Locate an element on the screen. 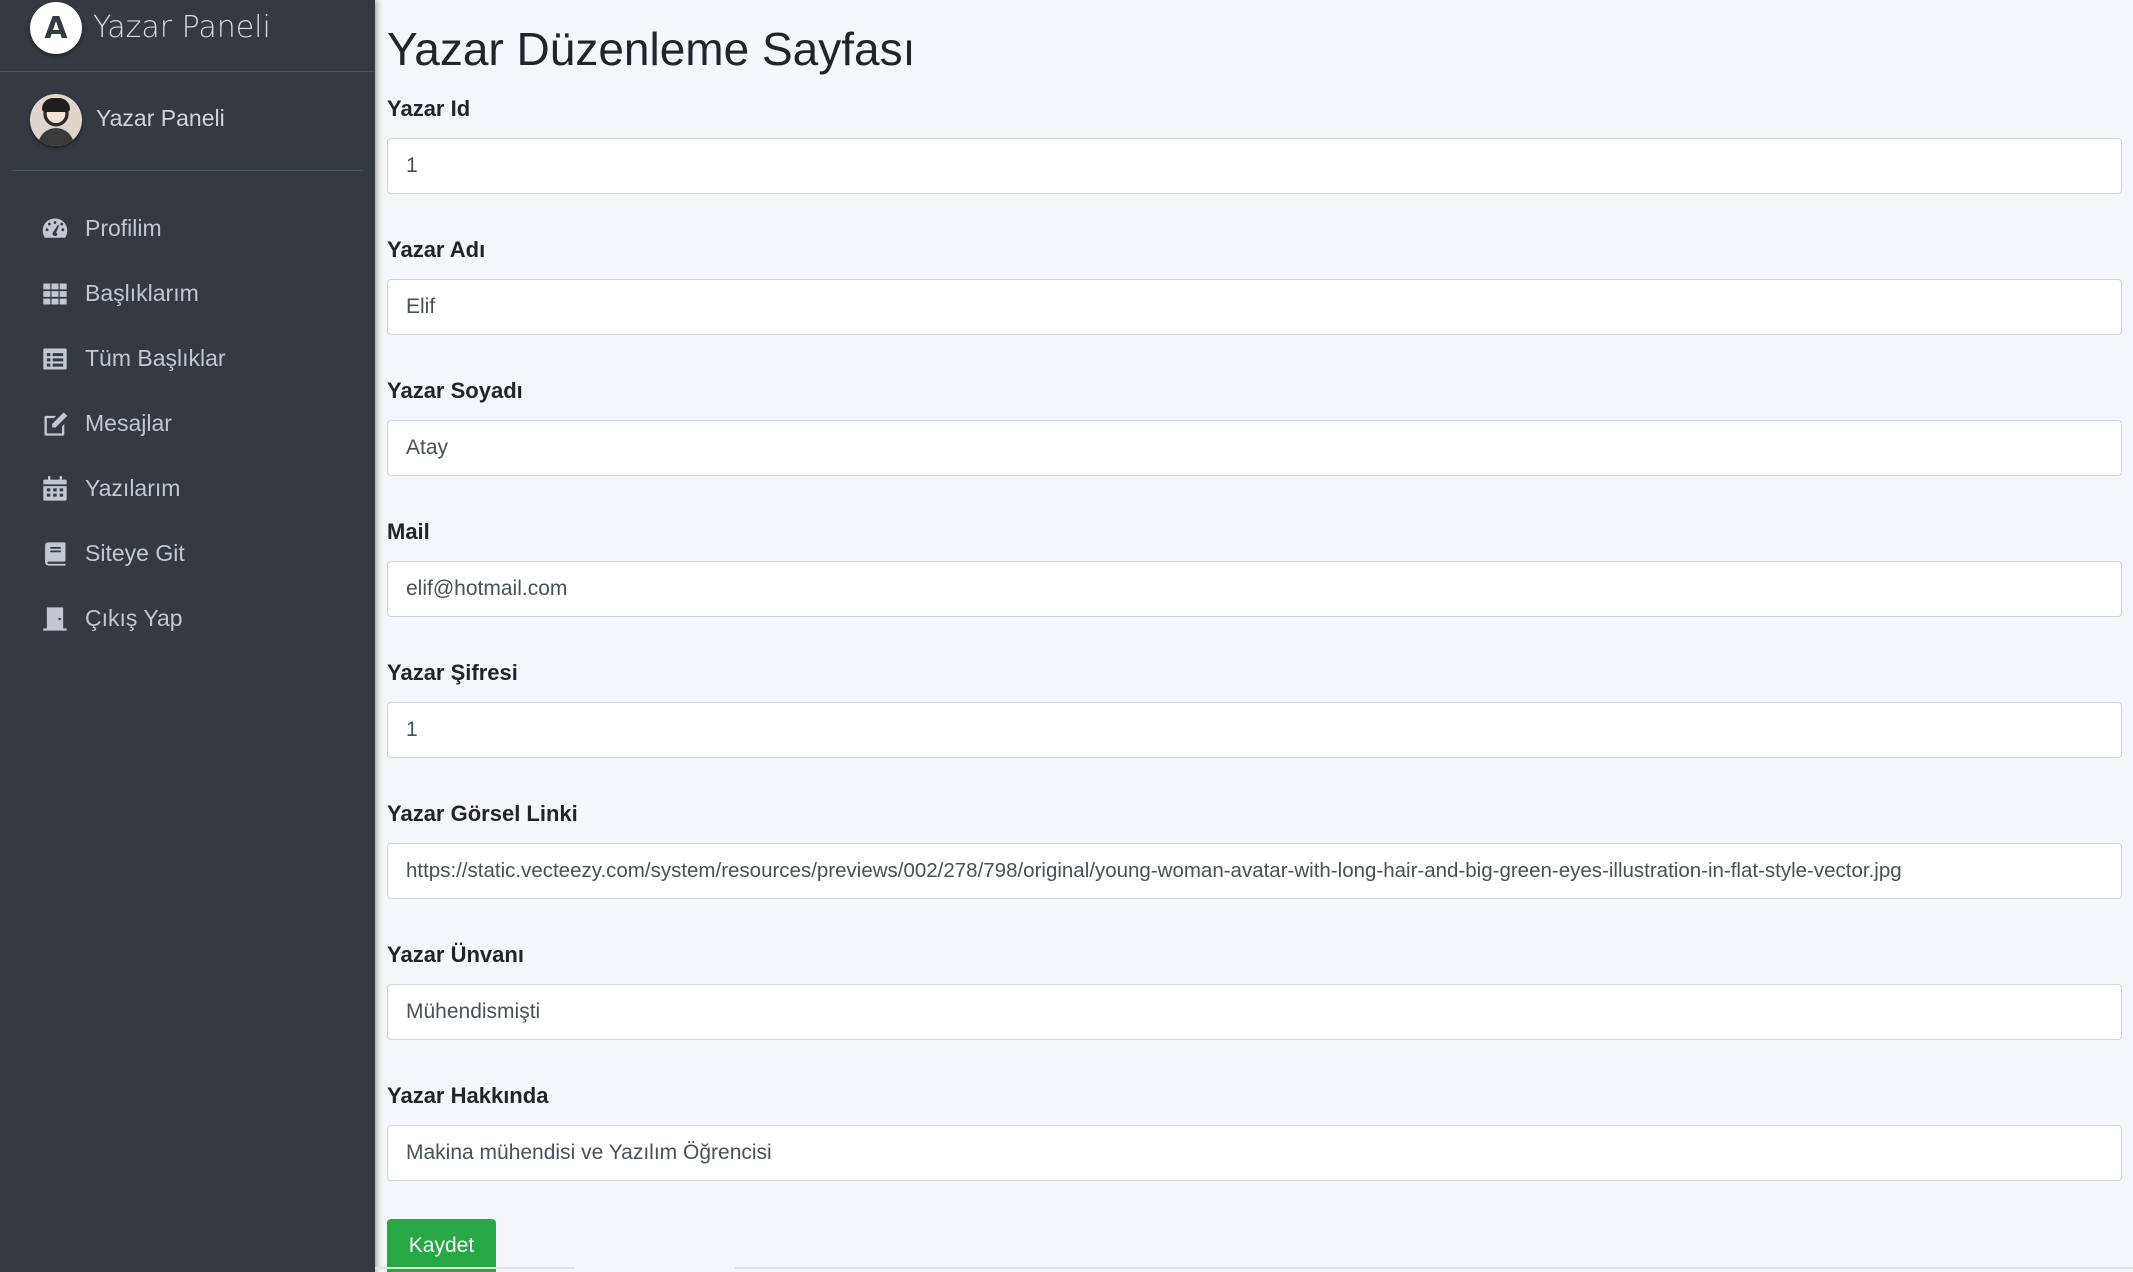 This screenshot has width=2133, height=1272. yazar-soyadi-input is located at coordinates (1254, 448).